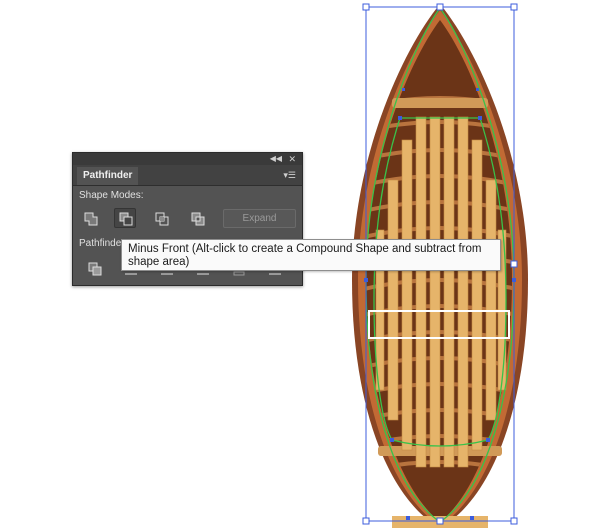  What do you see at coordinates (440, 521) in the screenshot?
I see `handle-bottom-middle` at bounding box center [440, 521].